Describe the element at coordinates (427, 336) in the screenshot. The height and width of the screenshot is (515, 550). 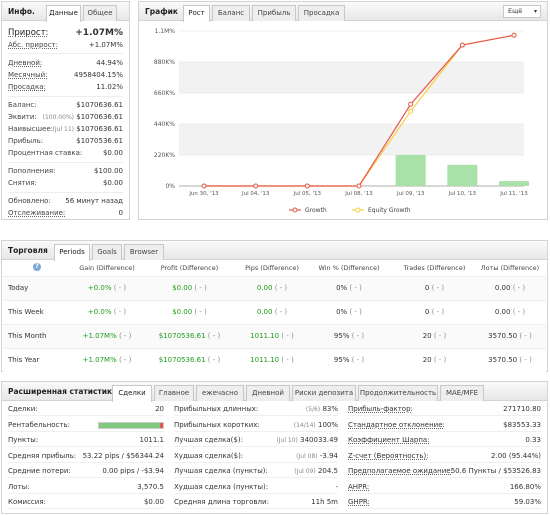
I see `cell-trades-value: 20` at that location.